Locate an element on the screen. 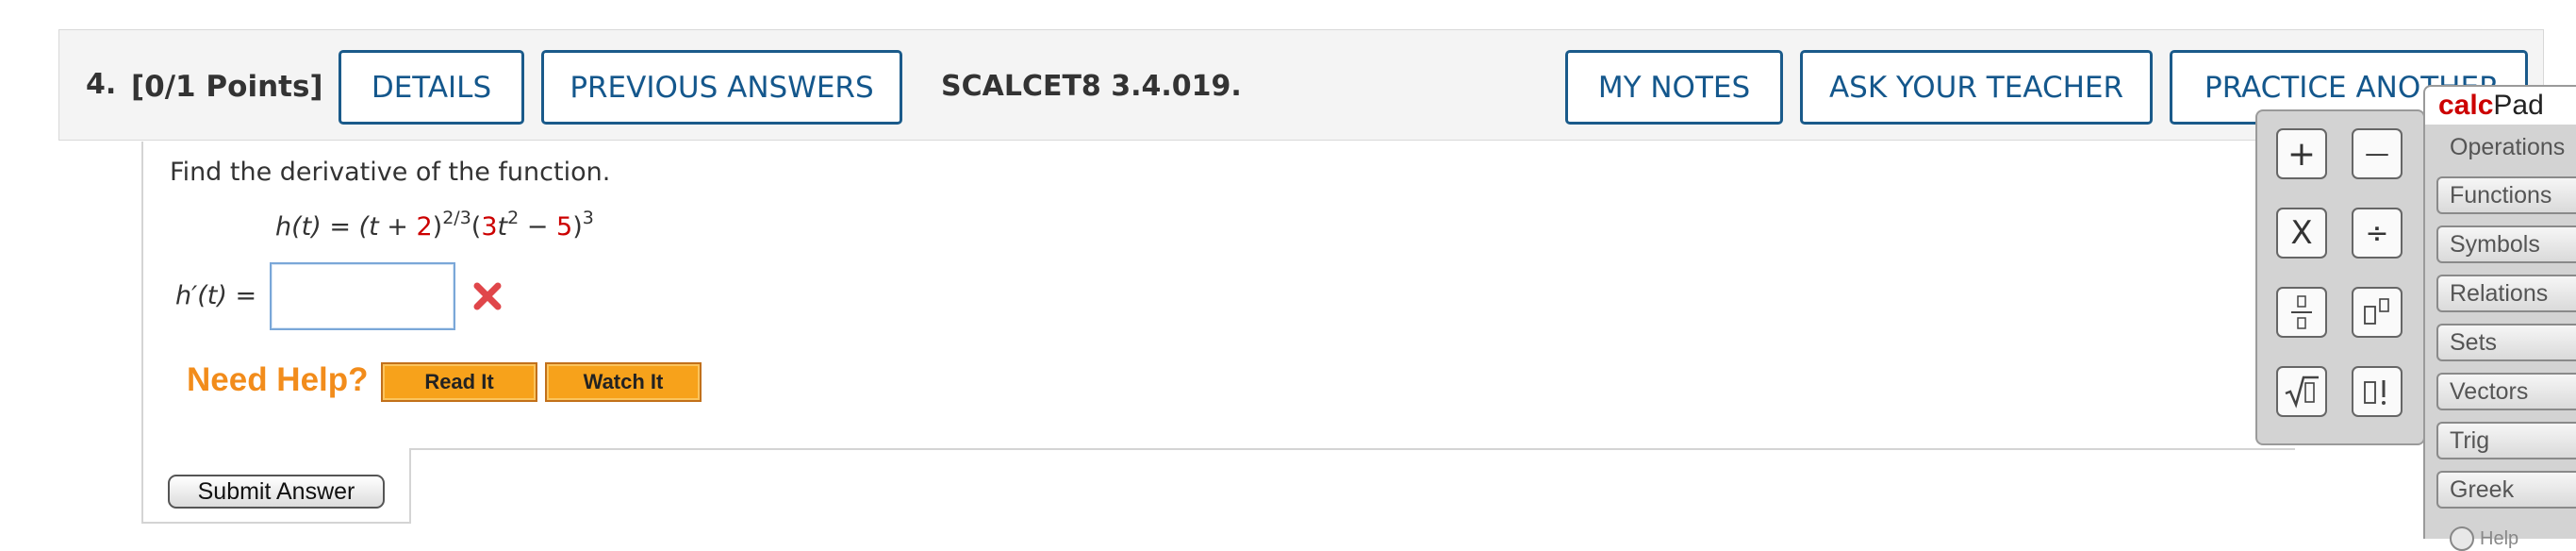 Image resolution: width=2576 pixels, height=551 pixels. formula-exponent-3: 3 is located at coordinates (588, 218).